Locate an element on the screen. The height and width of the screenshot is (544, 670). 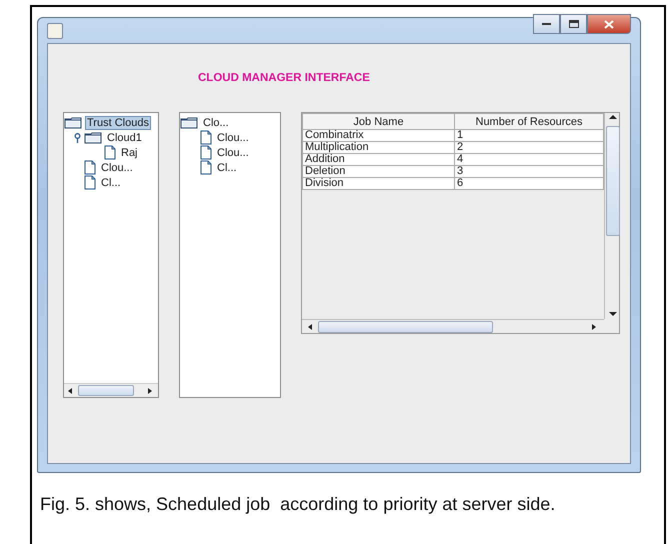
scroll-down-icon is located at coordinates (613, 314).